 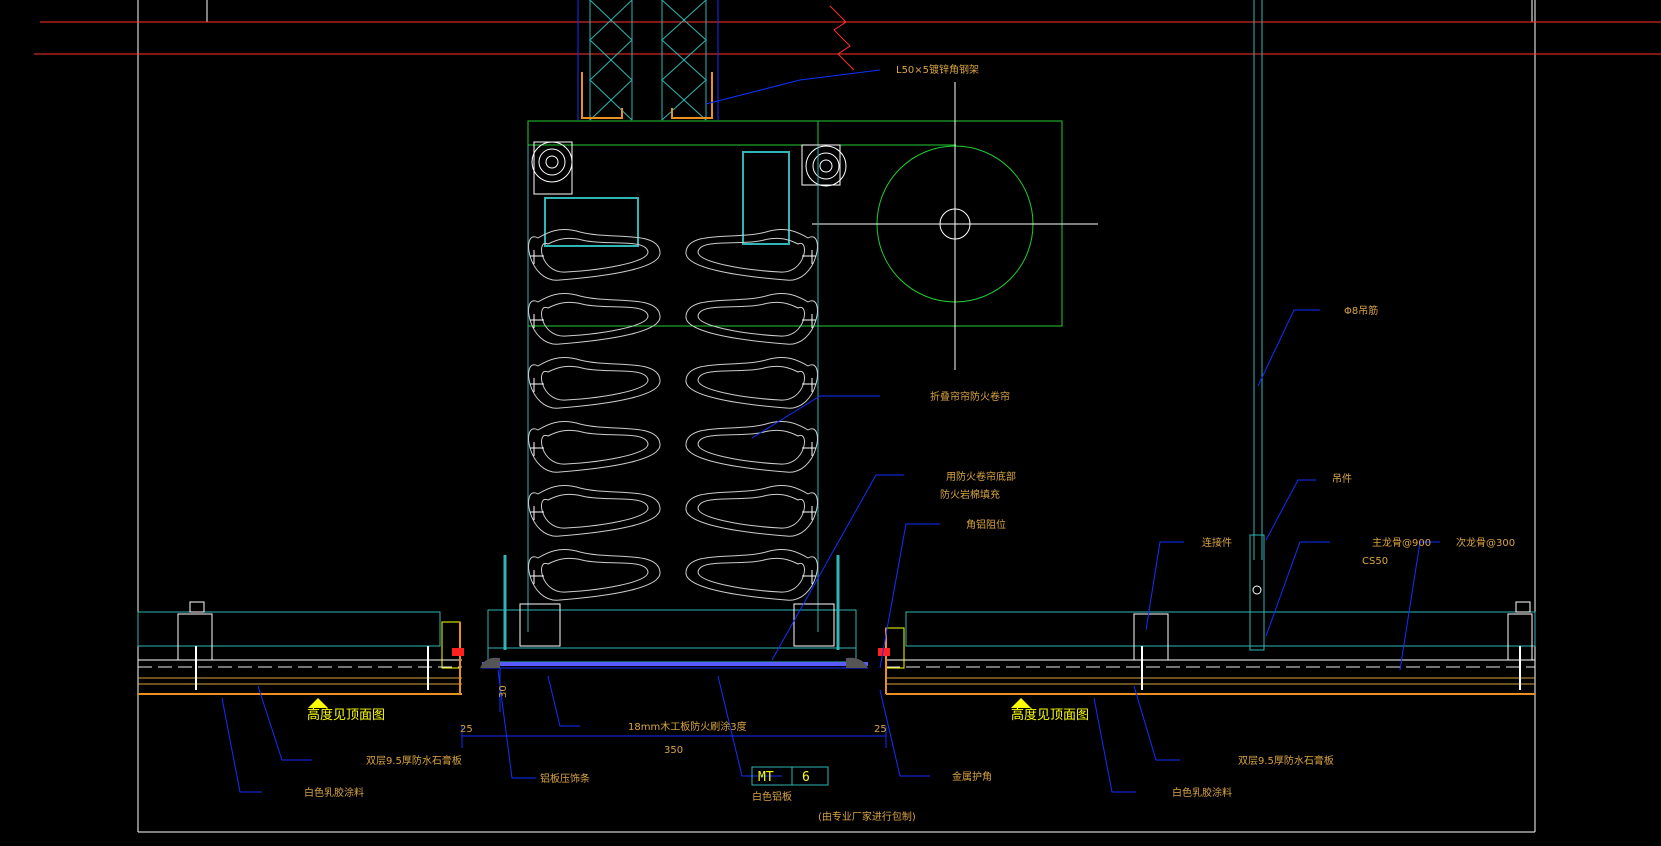 What do you see at coordinates (766, 777) in the screenshot?
I see `tag-code: MT` at bounding box center [766, 777].